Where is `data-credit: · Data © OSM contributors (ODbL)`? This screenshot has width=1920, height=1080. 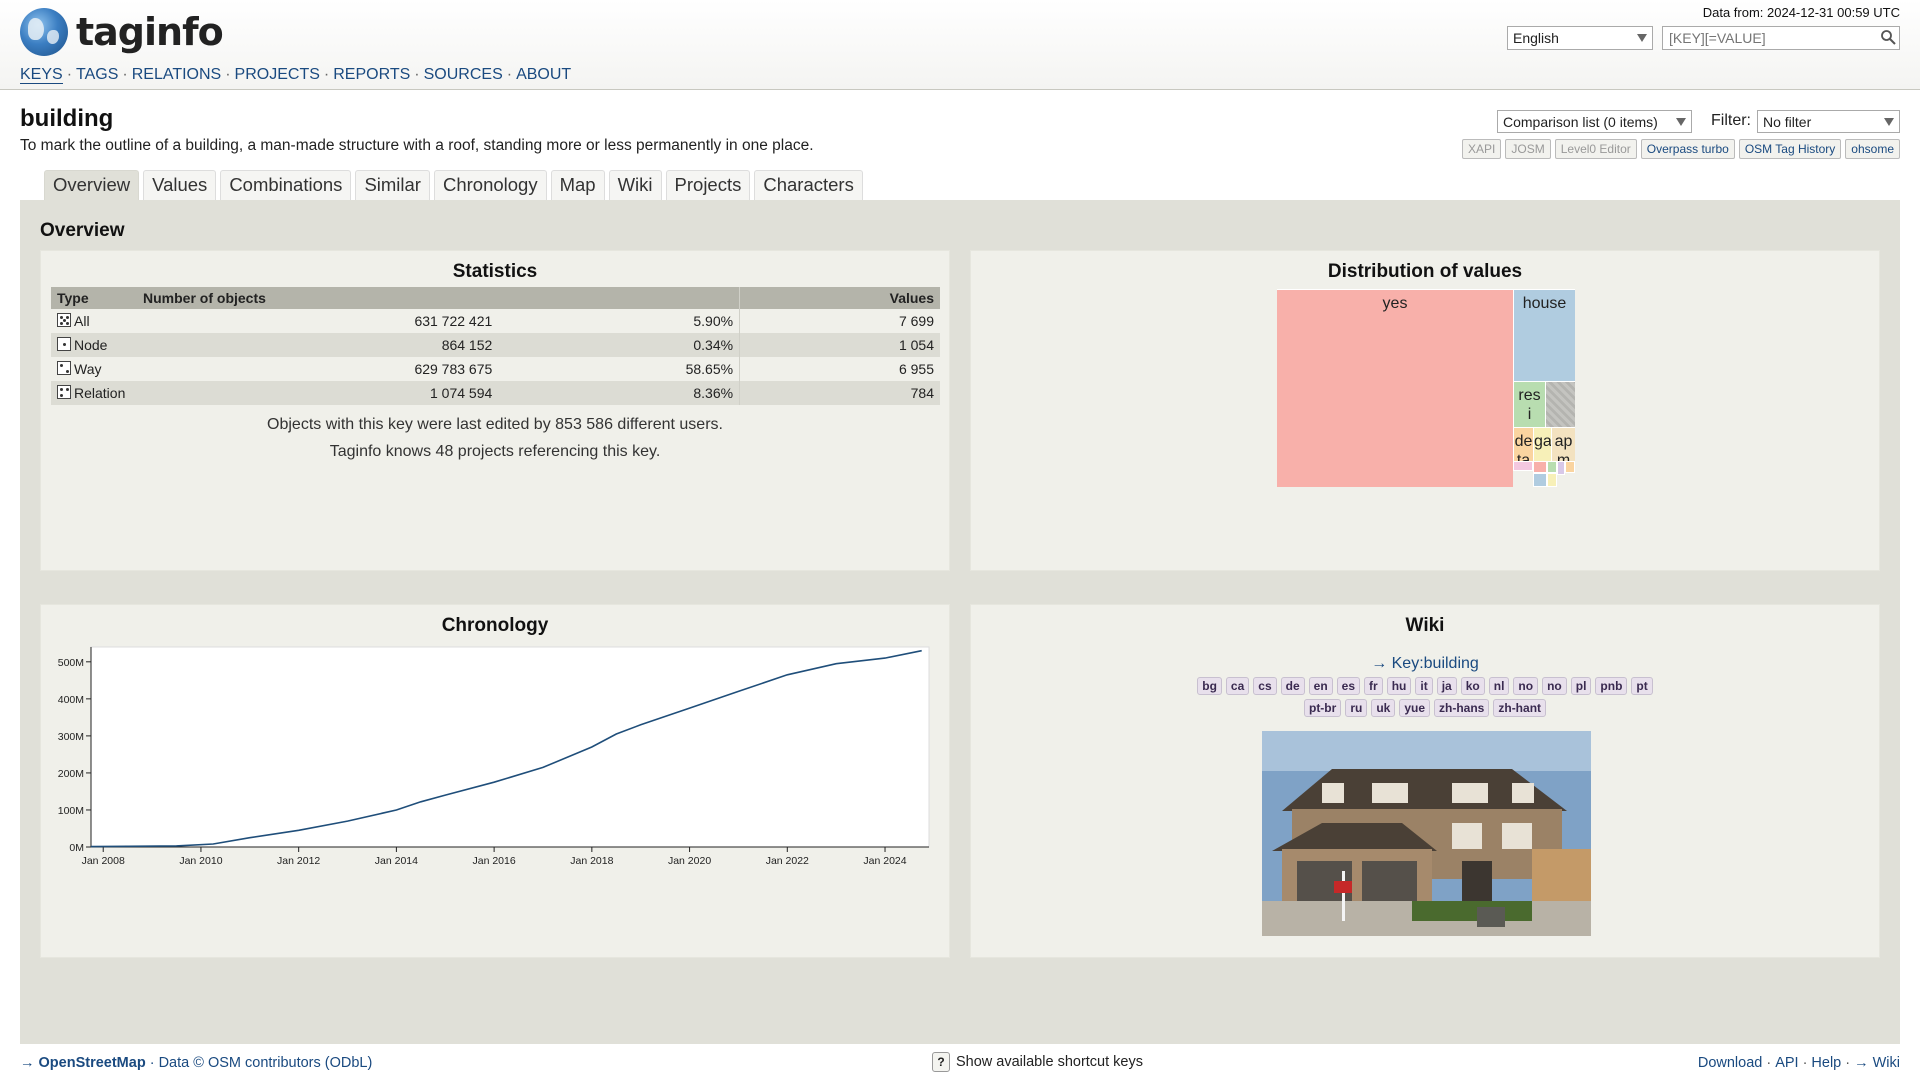
data-credit: · Data © OSM contributors (ODbL) is located at coordinates (261, 1063).